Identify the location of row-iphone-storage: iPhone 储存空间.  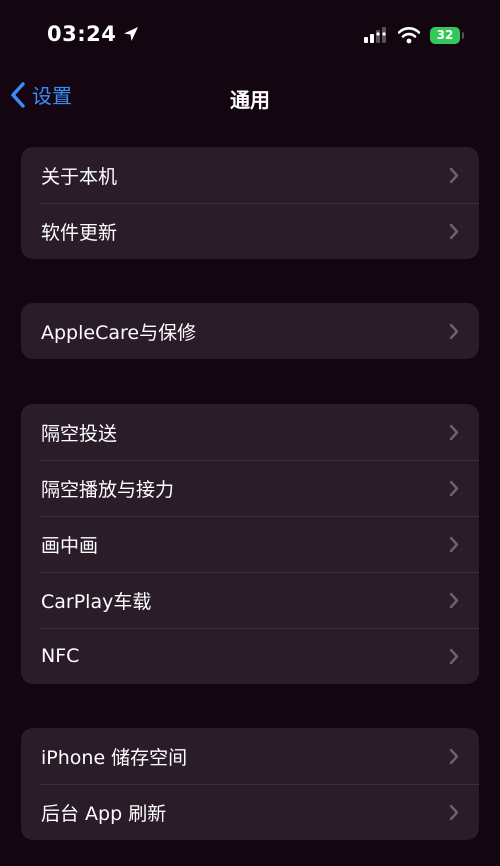
(250, 756).